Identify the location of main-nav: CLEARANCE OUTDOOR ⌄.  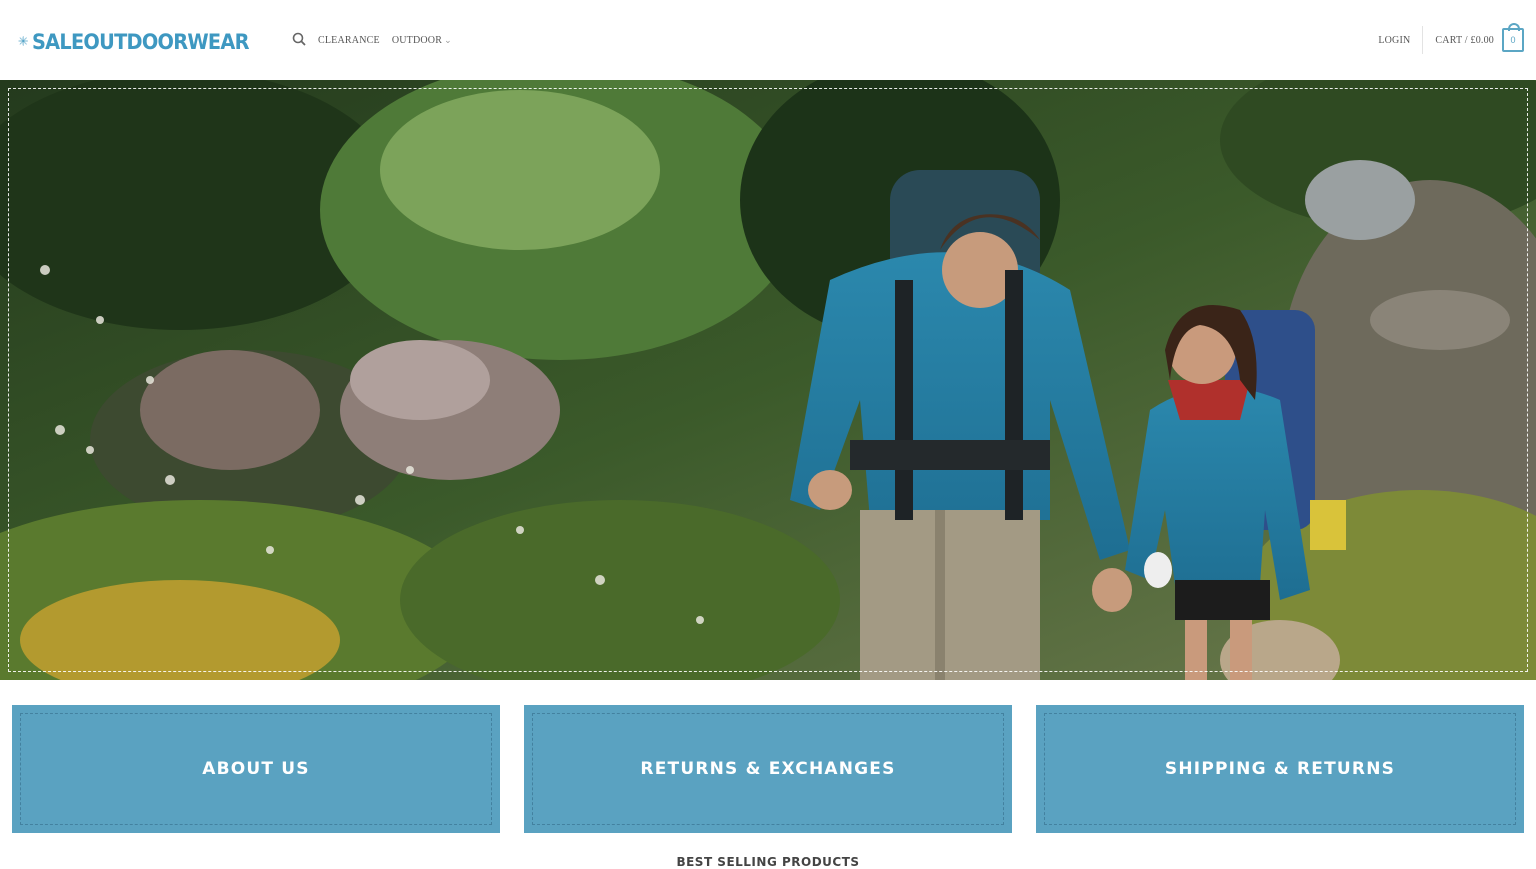
(378, 40).